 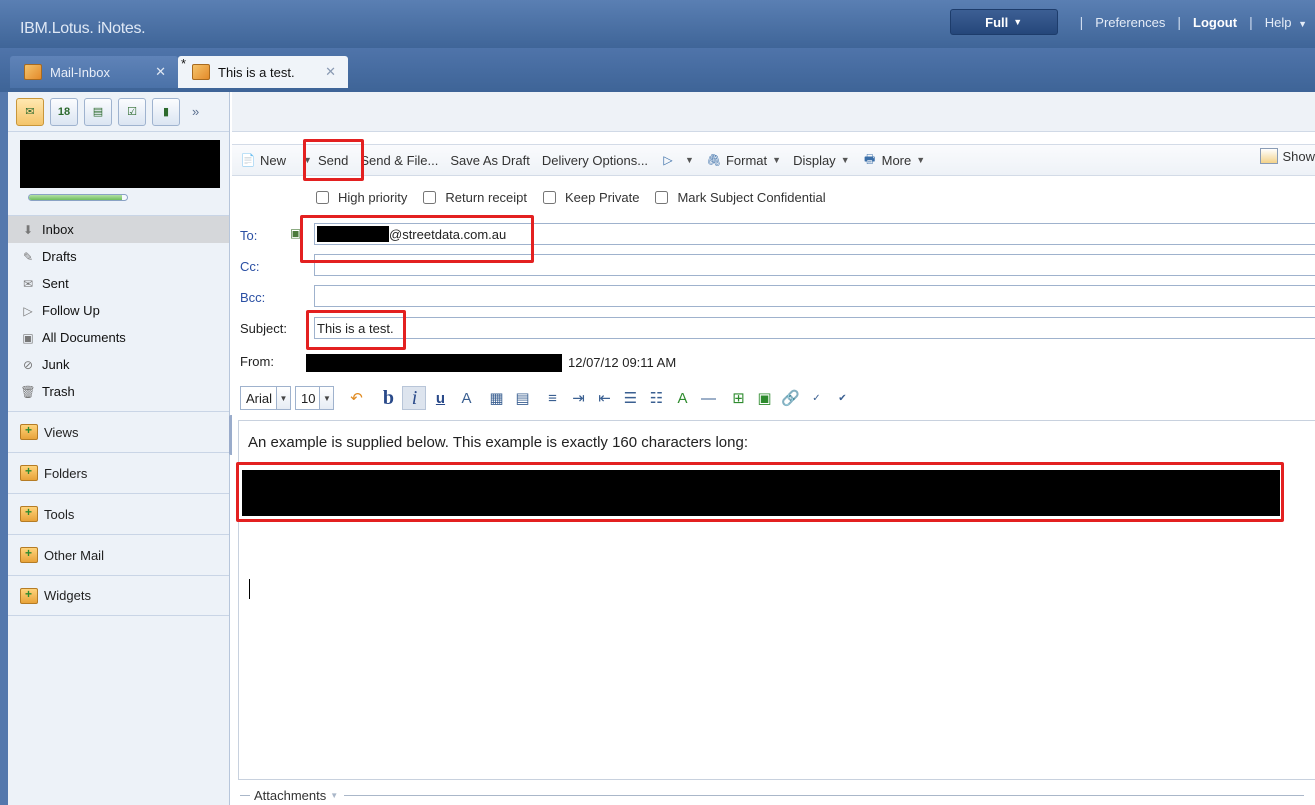 I want to click on logout-link: Logout, so click(x=1215, y=22).